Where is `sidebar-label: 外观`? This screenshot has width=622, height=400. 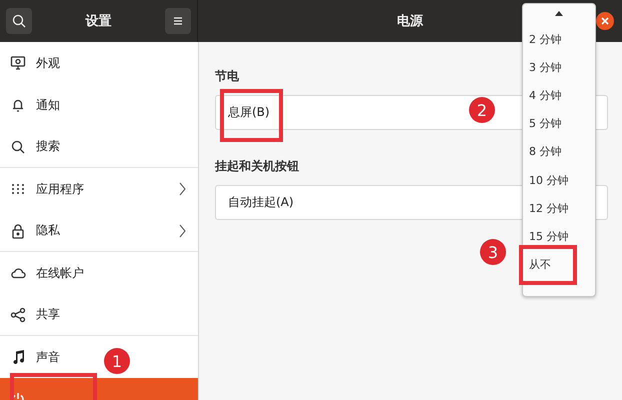 sidebar-label: 外观 is located at coordinates (48, 63).